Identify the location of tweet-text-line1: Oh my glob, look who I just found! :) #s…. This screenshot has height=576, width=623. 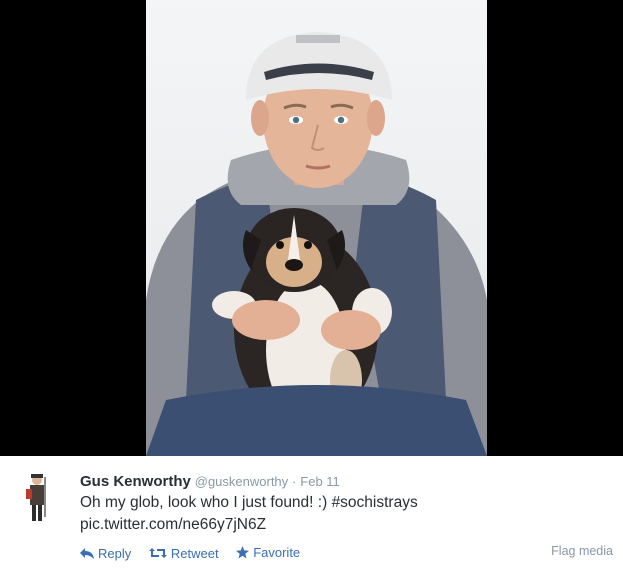
(249, 502).